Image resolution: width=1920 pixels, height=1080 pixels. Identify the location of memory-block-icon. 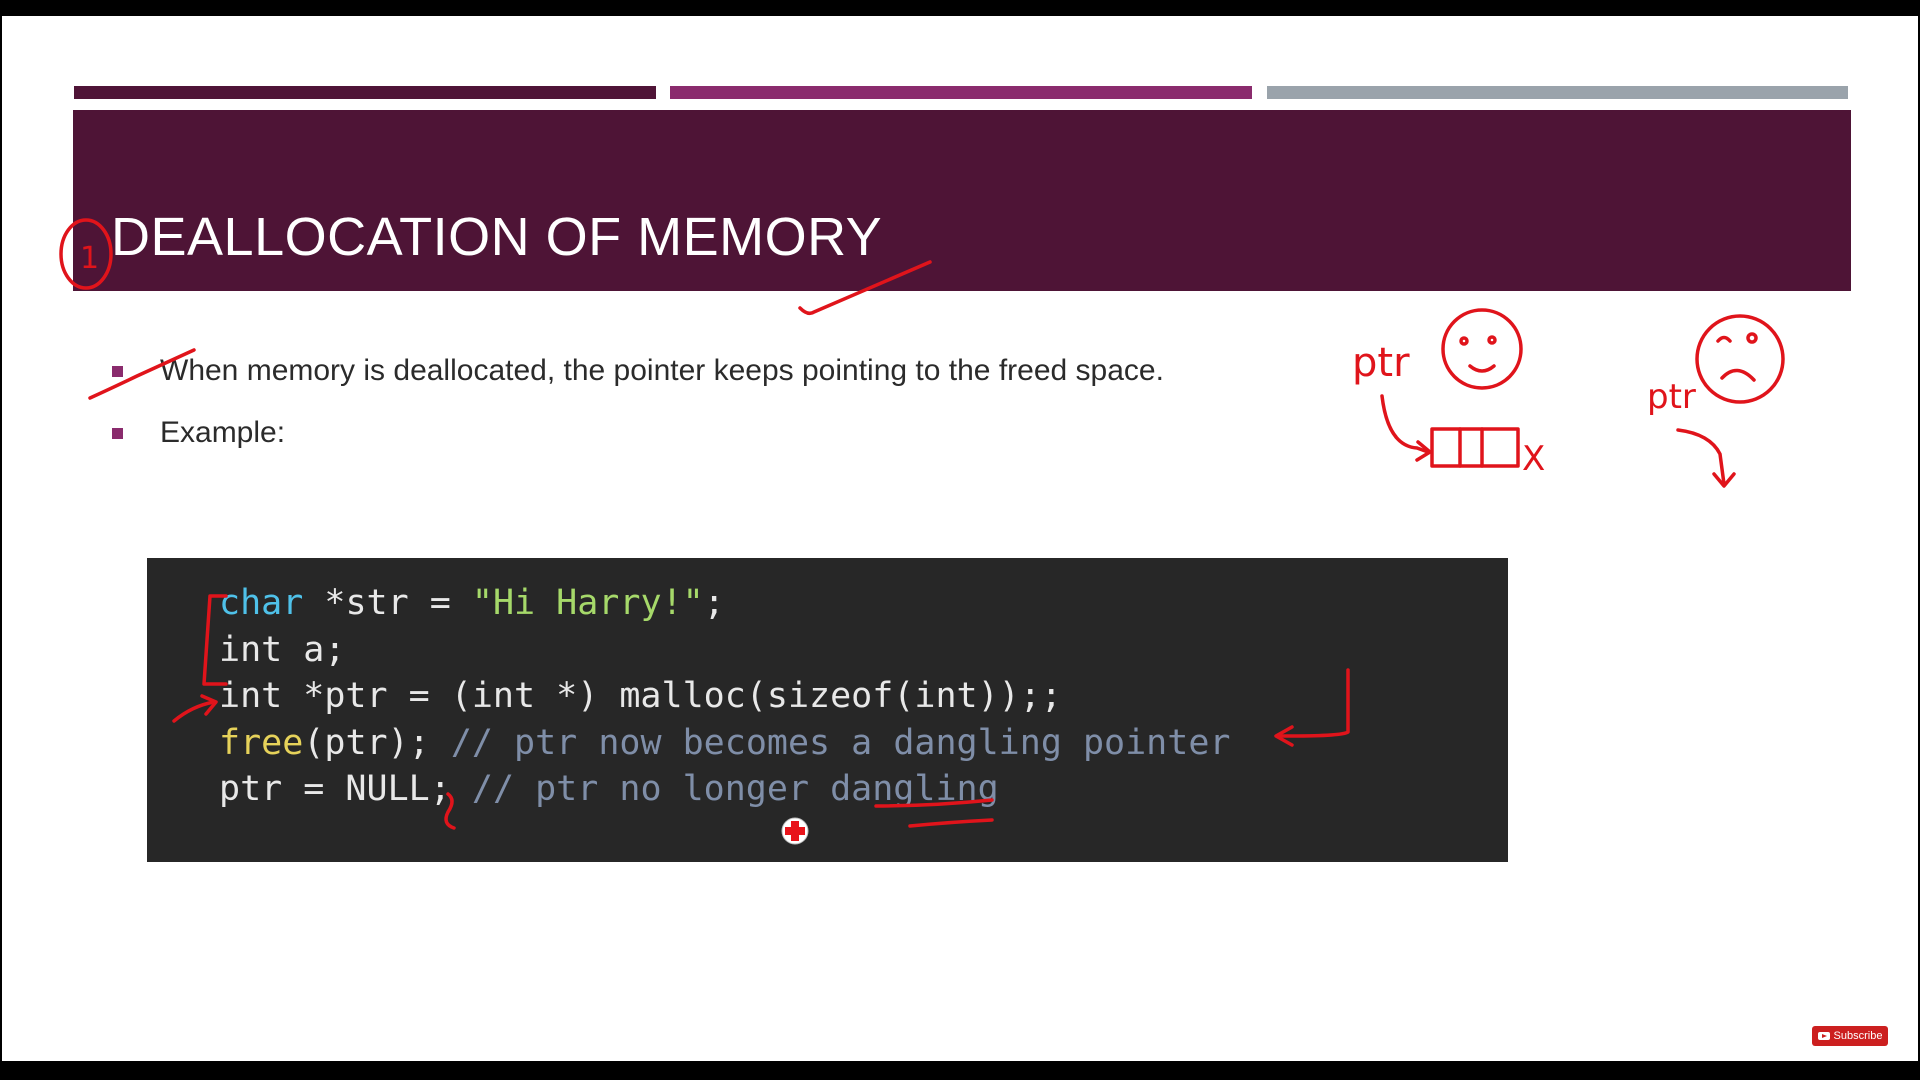
(1475, 447).